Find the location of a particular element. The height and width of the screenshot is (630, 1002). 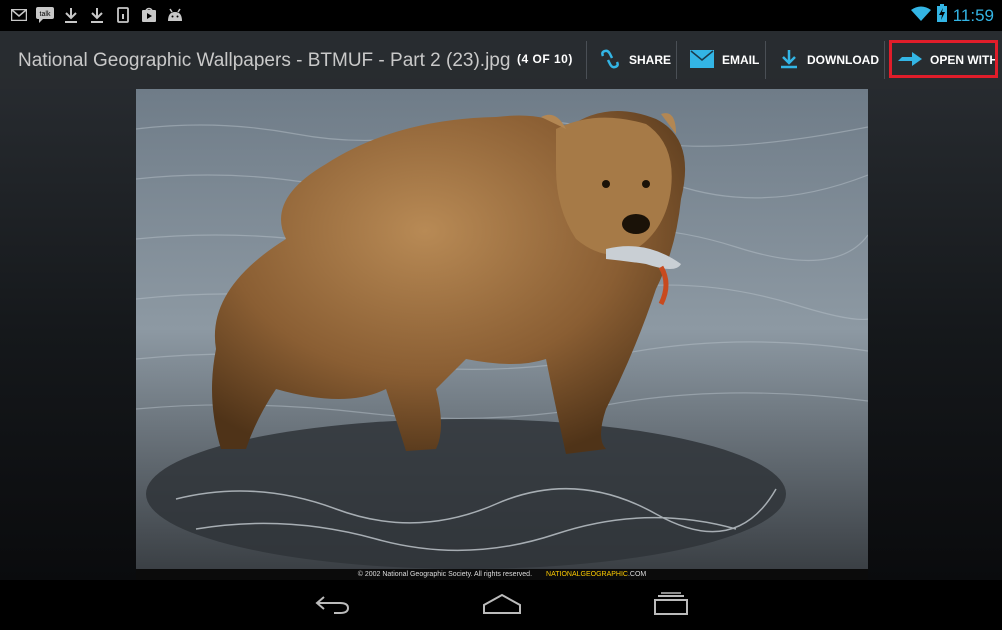

home-icon is located at coordinates (502, 606).